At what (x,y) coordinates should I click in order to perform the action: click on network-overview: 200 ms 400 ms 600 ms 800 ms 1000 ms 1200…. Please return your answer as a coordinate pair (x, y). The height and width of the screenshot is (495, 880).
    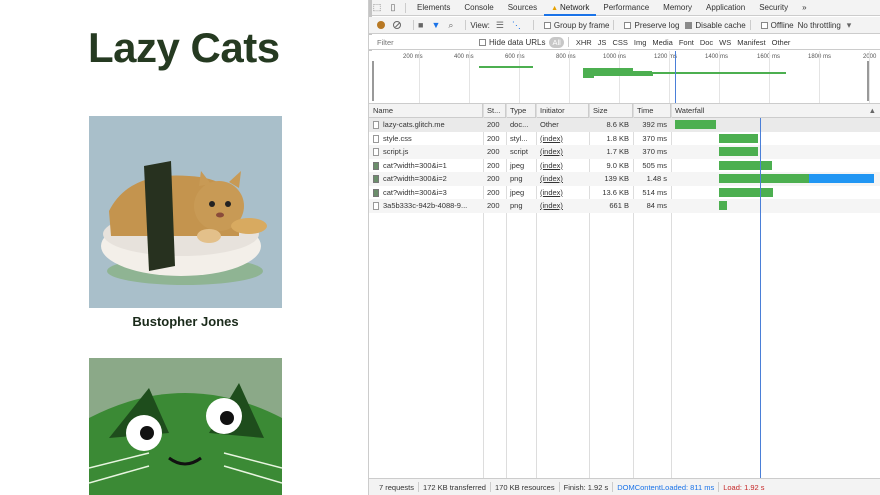
    Looking at the image, I should click on (624, 77).